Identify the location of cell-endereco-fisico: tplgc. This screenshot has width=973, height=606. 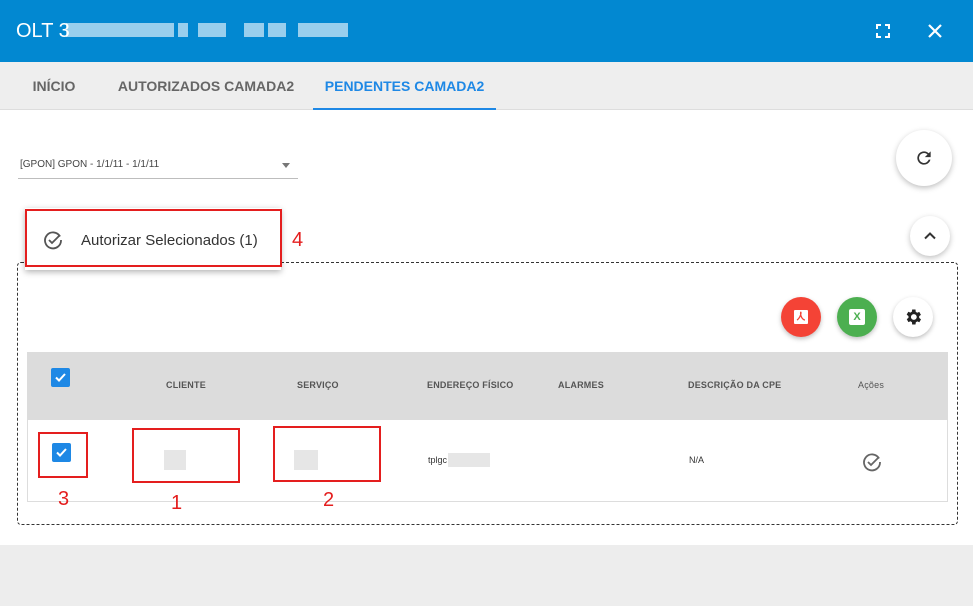
(438, 460).